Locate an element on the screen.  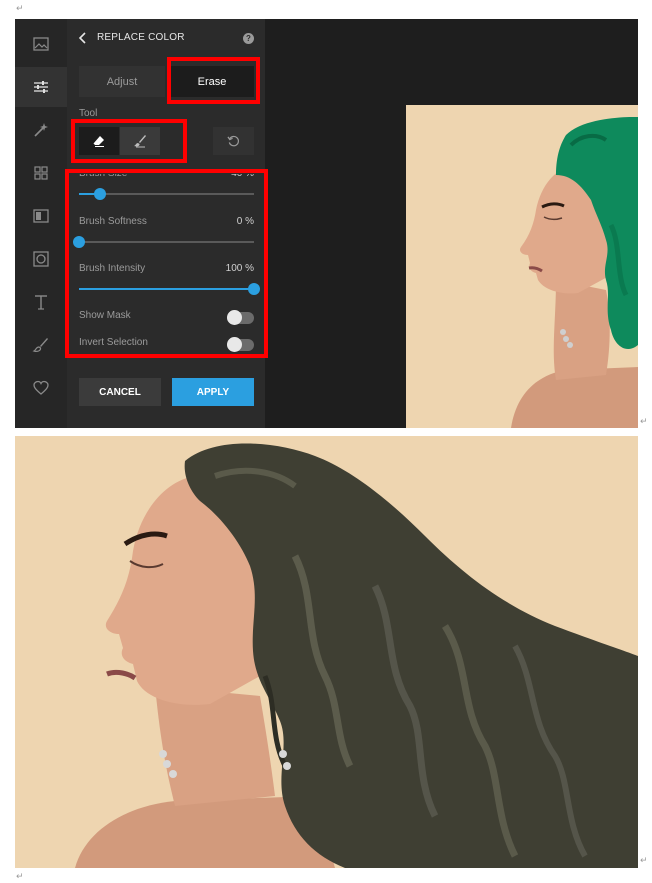
portrait-green-hair is located at coordinates (522, 266).